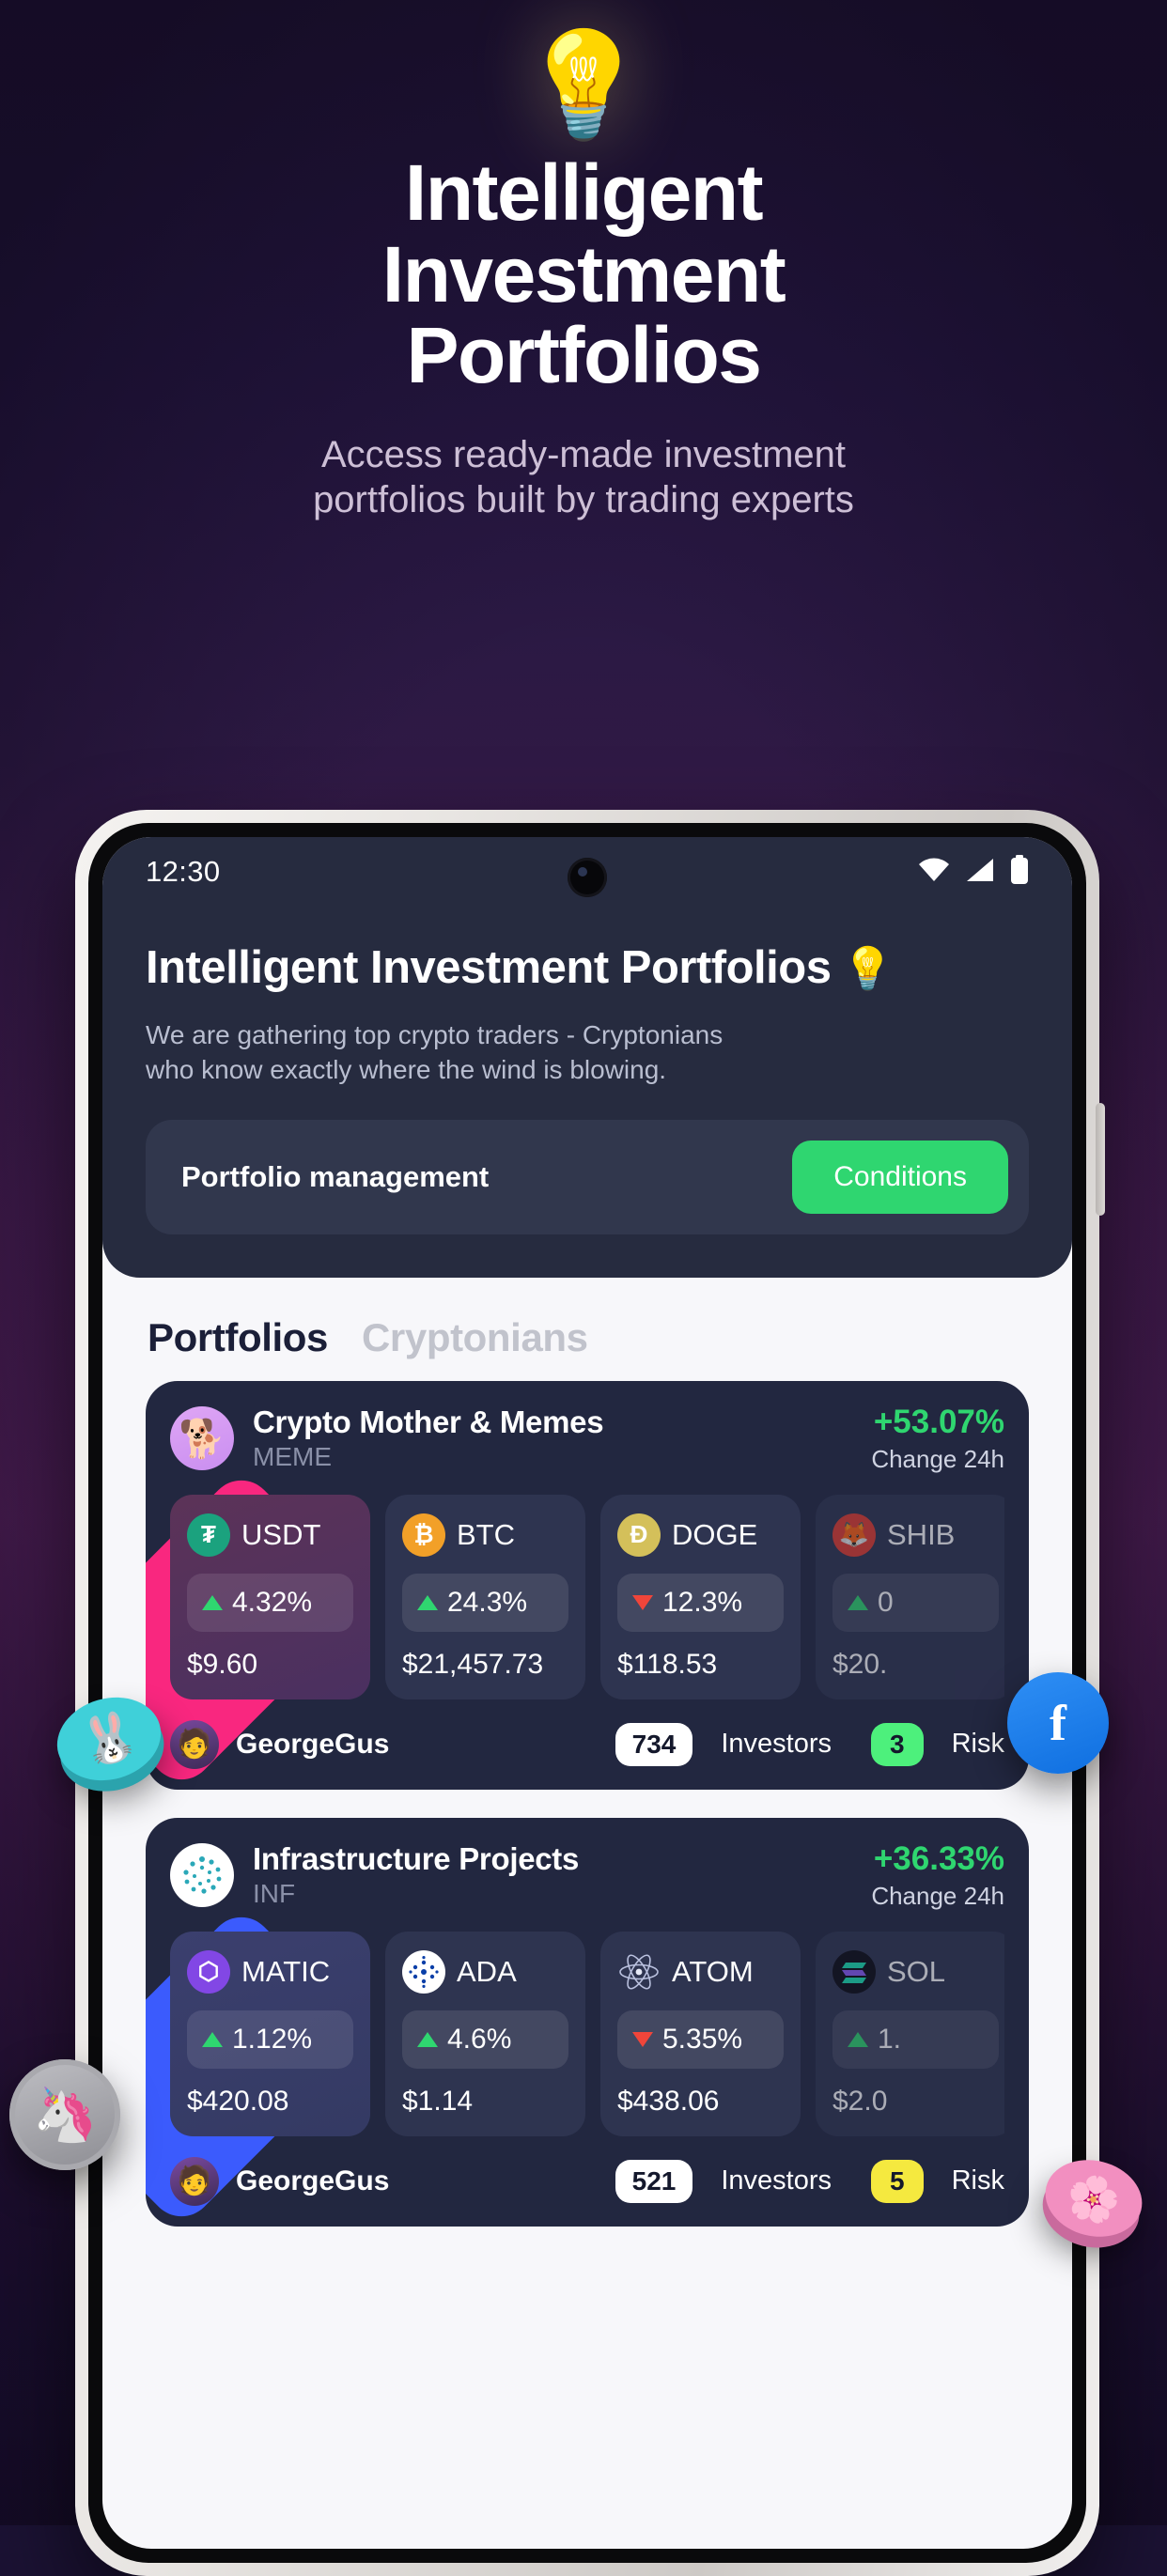 Image resolution: width=1167 pixels, height=2576 pixels. What do you see at coordinates (238, 1338) in the screenshot?
I see `tab-portfolios: Portfolios` at bounding box center [238, 1338].